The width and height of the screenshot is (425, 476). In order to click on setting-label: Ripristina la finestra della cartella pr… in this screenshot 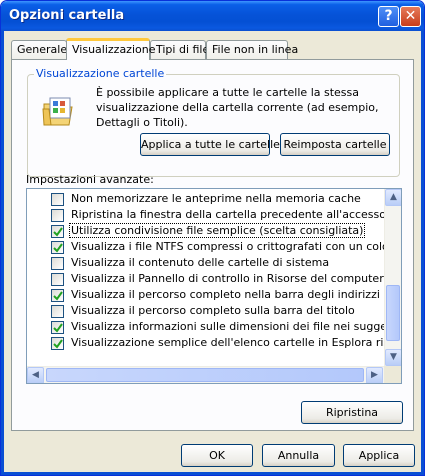, I will do `click(228, 214)`.